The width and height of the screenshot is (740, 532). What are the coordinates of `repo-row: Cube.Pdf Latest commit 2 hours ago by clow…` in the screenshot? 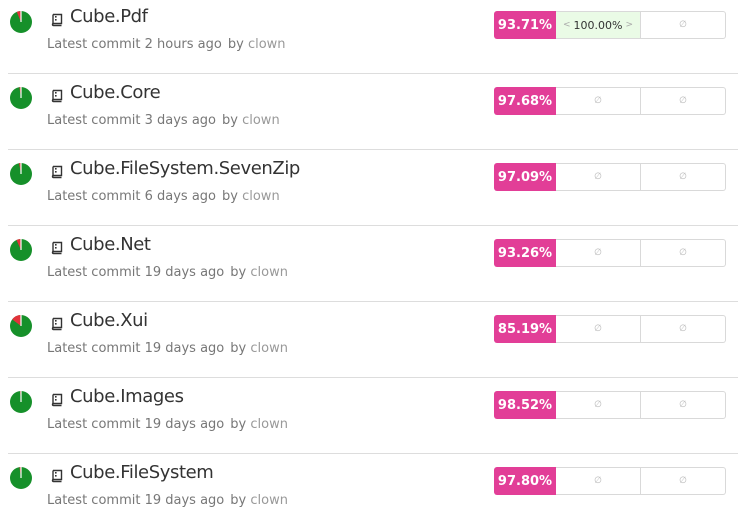 It's located at (370, 38).